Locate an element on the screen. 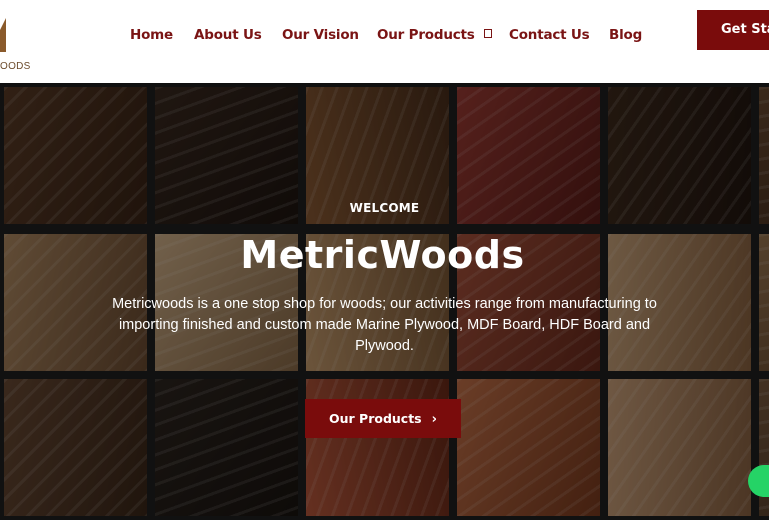 The width and height of the screenshot is (769, 520). dropdown-icon is located at coordinates (487, 33).